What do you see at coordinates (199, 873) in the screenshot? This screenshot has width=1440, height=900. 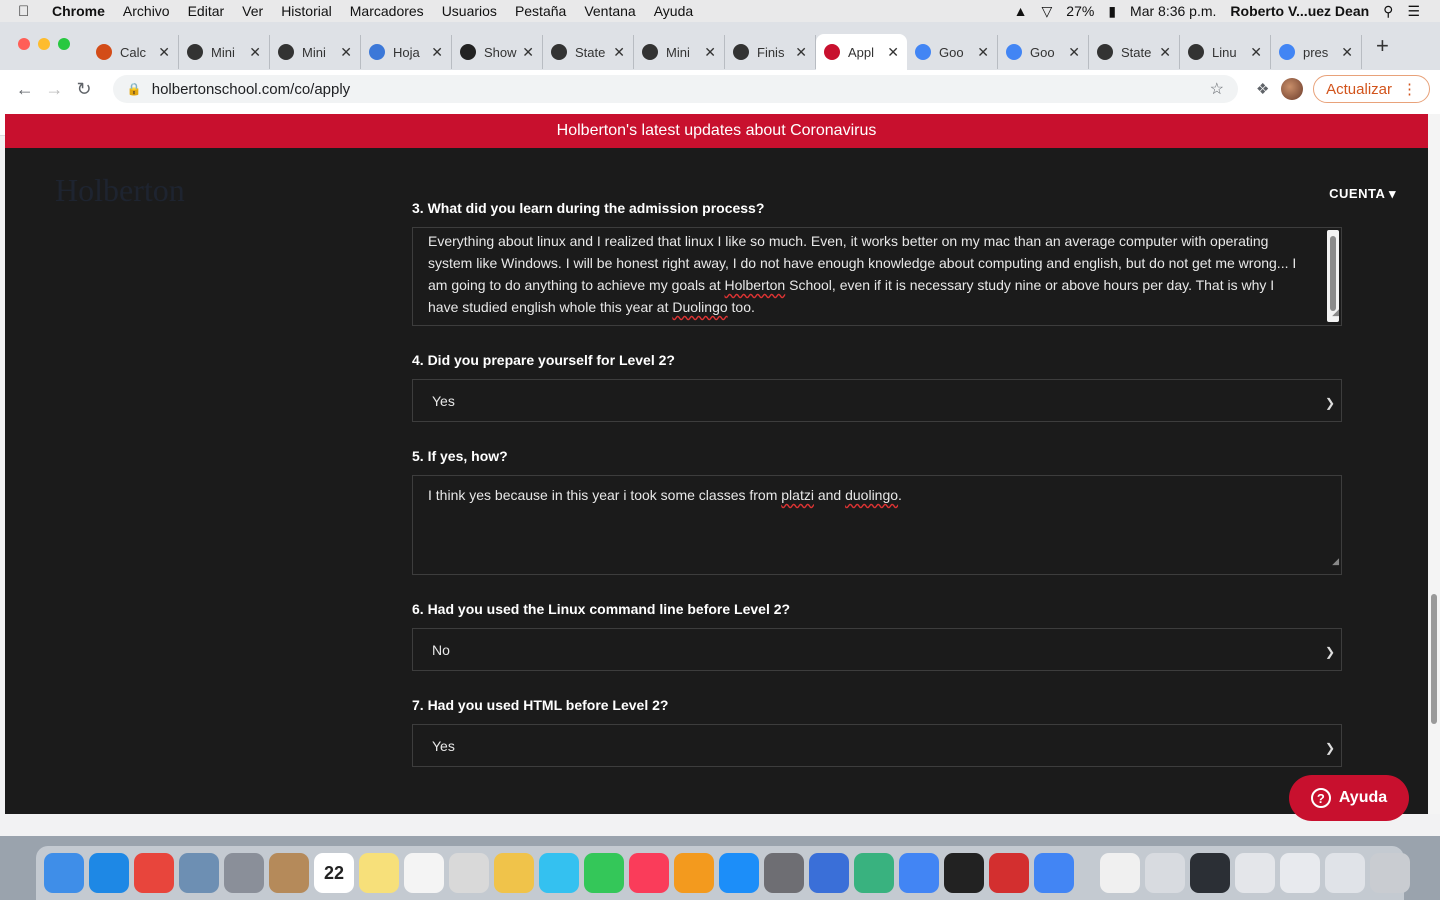 I see `dock-preview-icon` at bounding box center [199, 873].